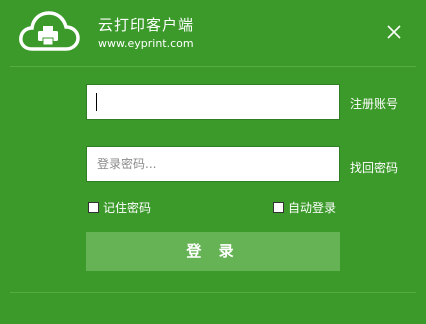 Image resolution: width=426 pixels, height=324 pixels. What do you see at coordinates (213, 102) in the screenshot?
I see `username-field` at bounding box center [213, 102].